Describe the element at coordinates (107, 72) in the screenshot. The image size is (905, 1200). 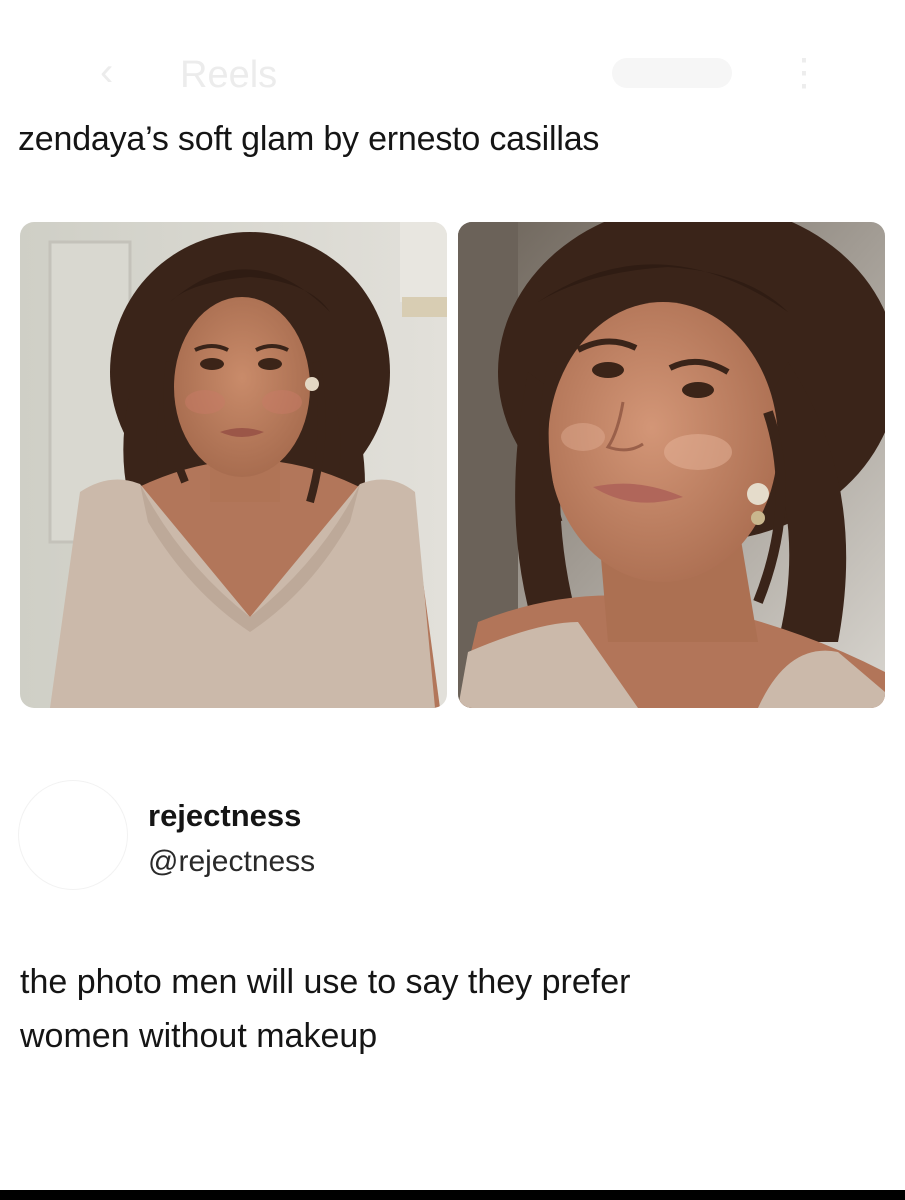
I see `back-chevron-icon: ‹` at that location.